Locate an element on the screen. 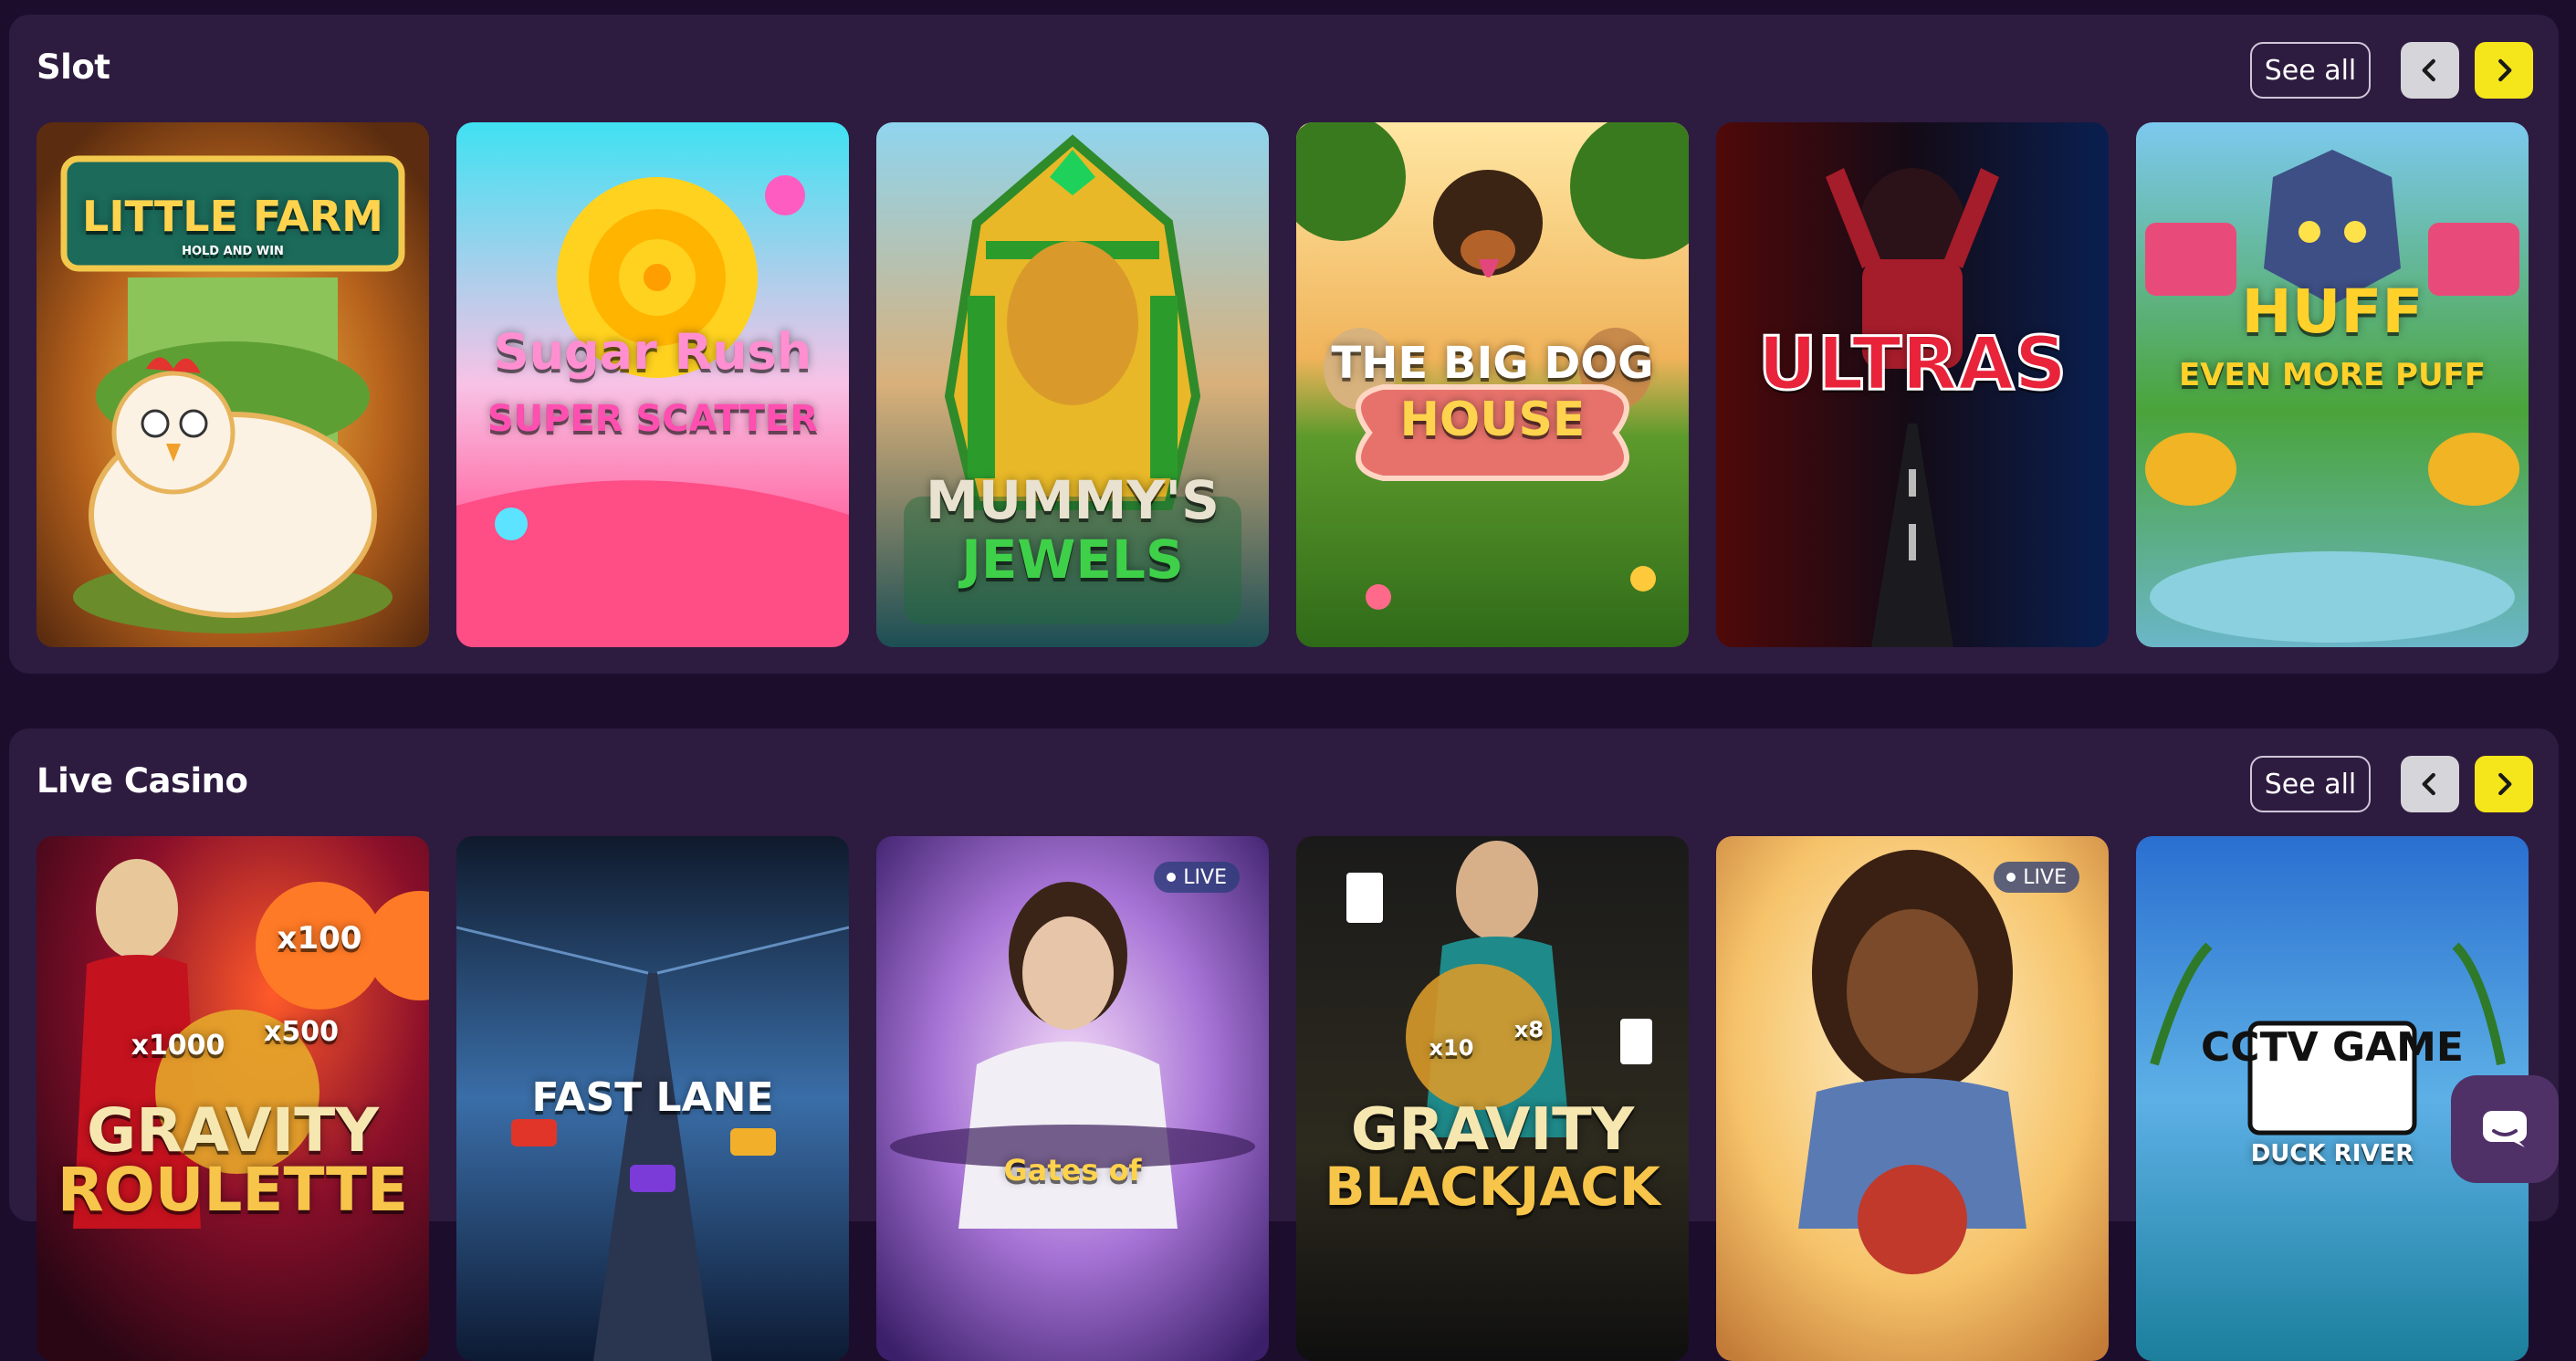 This screenshot has height=1361, width=2576. game-card-gravity-blackjack: x10 x8 GRAVITY BLACKJACK is located at coordinates (1492, 1098).